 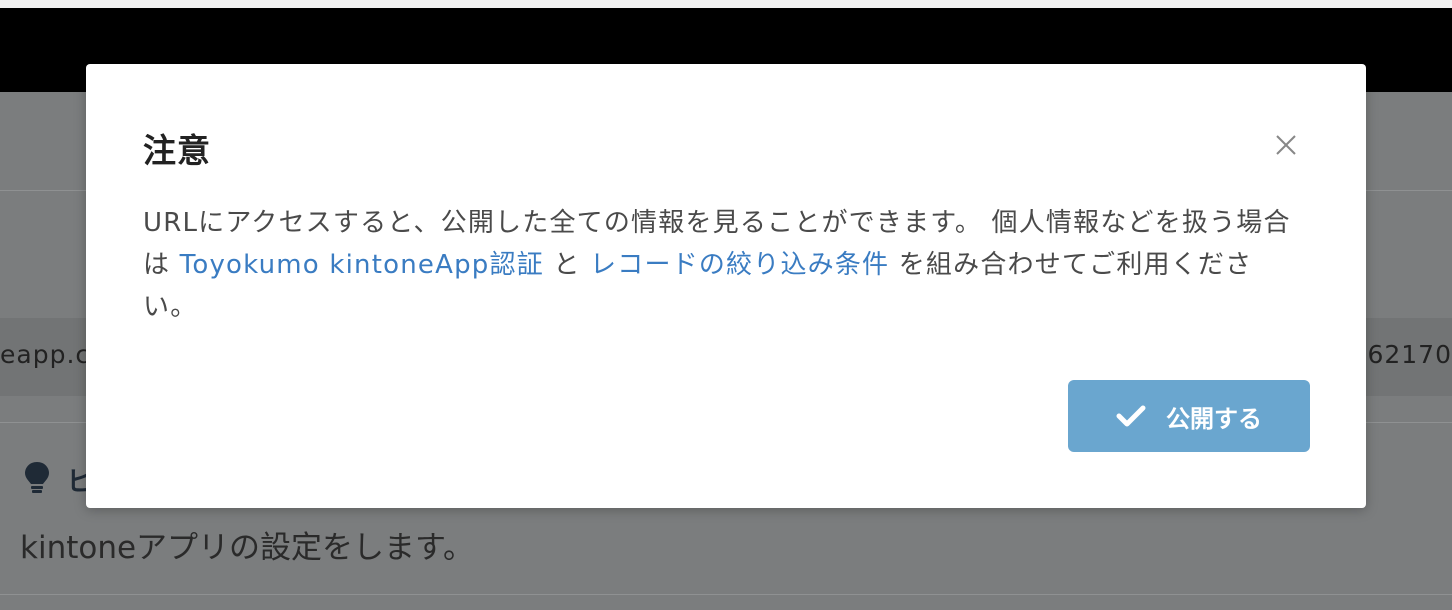 What do you see at coordinates (247, 548) in the screenshot?
I see `hint-text: kintoneアプリの設定をします。` at bounding box center [247, 548].